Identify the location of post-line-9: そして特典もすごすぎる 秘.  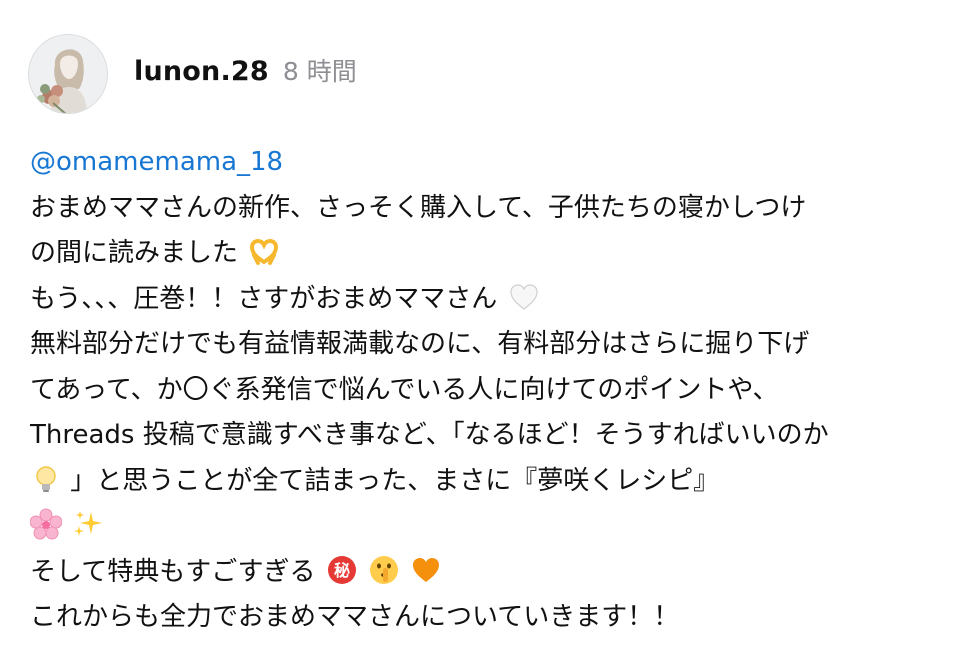
(490, 573).